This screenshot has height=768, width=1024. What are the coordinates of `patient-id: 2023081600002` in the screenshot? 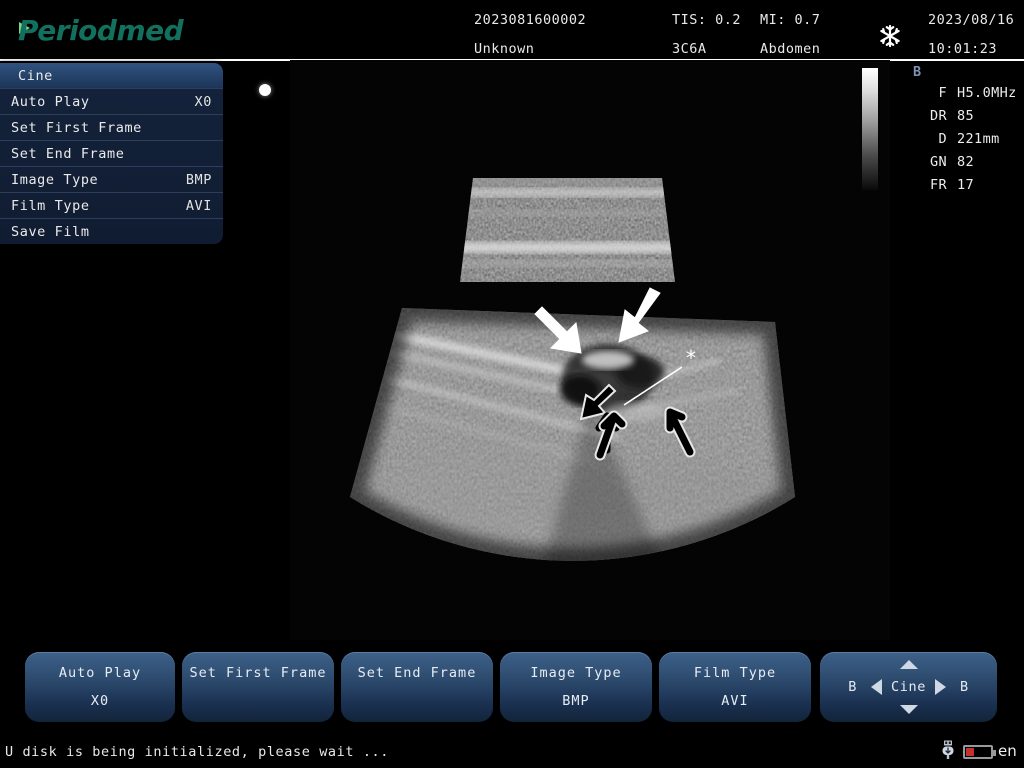 It's located at (530, 20).